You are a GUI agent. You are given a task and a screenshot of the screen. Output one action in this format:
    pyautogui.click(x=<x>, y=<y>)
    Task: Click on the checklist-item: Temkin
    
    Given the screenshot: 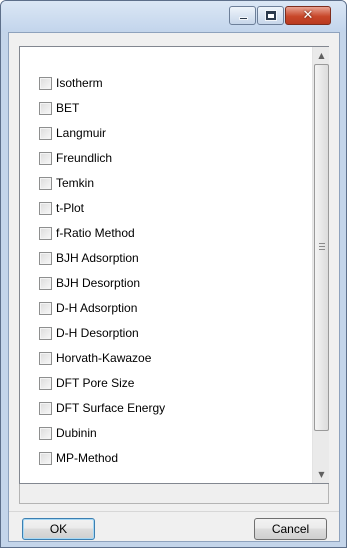 What is the action you would take?
    pyautogui.click(x=169, y=183)
    